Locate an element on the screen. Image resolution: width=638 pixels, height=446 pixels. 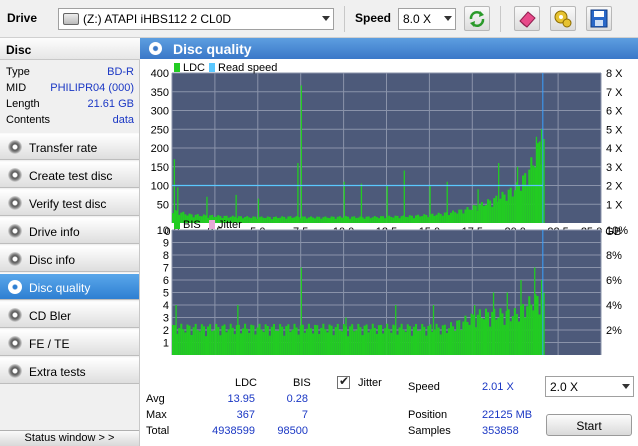
y2-tick-label: 2 X is located at coordinates (614, 187).